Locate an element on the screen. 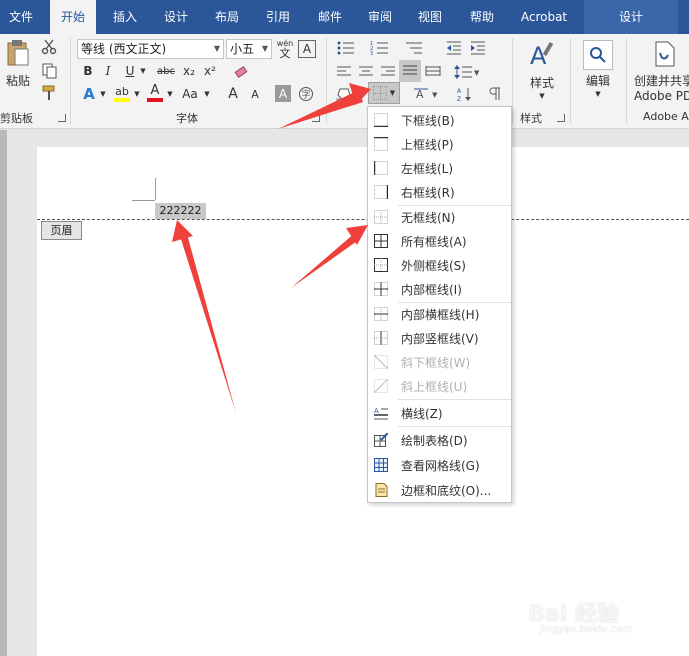  arrow-to-no-border-item is located at coordinates (329, 256).